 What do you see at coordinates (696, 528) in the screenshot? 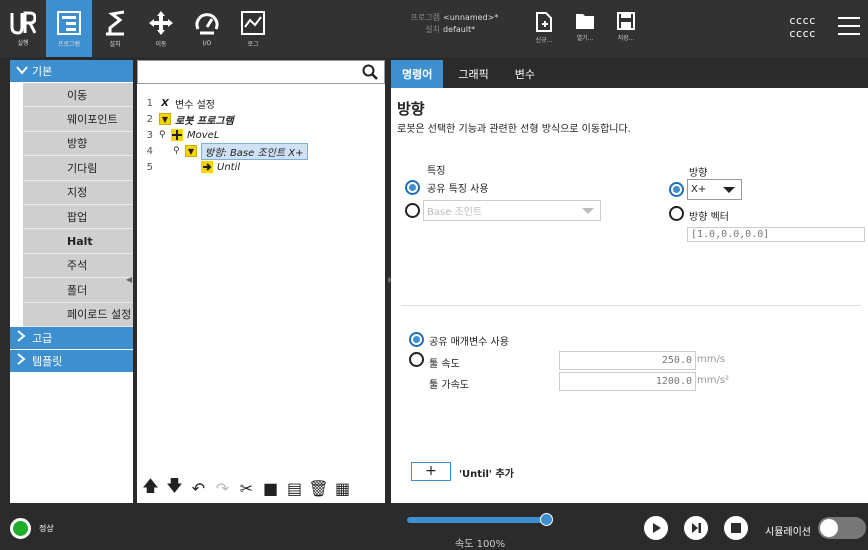
I see `step-icon` at bounding box center [696, 528].